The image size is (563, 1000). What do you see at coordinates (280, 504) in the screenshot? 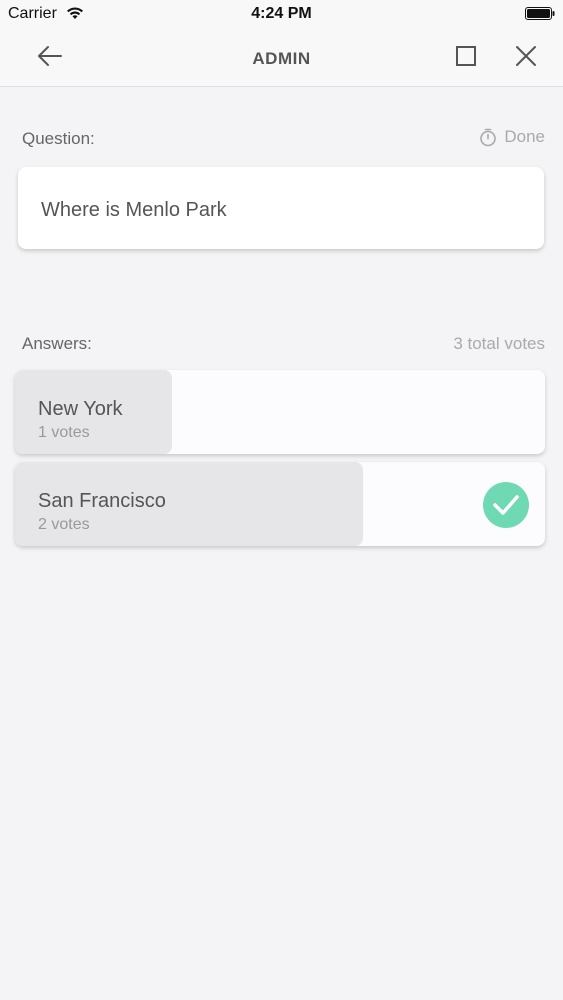
I see `answer-item: San Francisco 2 votes` at bounding box center [280, 504].